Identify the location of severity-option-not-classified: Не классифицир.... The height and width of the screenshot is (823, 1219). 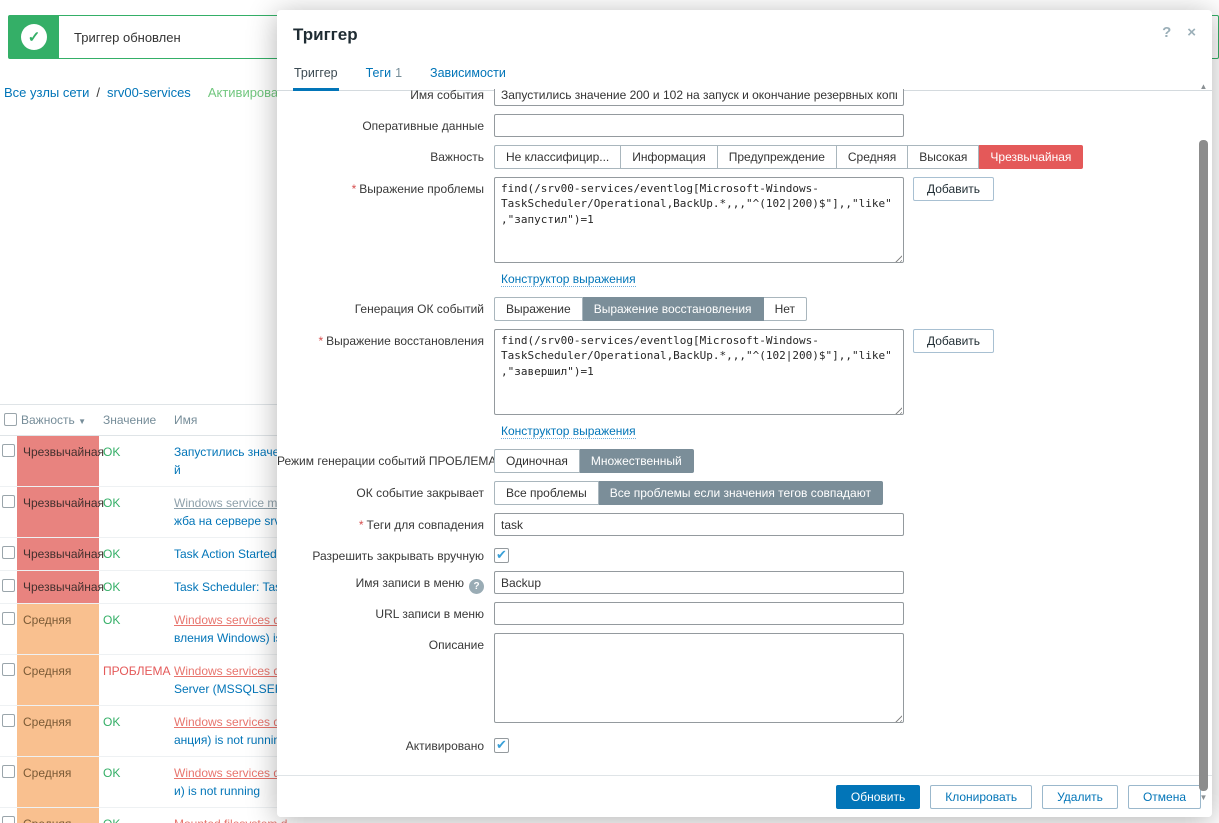
(558, 157).